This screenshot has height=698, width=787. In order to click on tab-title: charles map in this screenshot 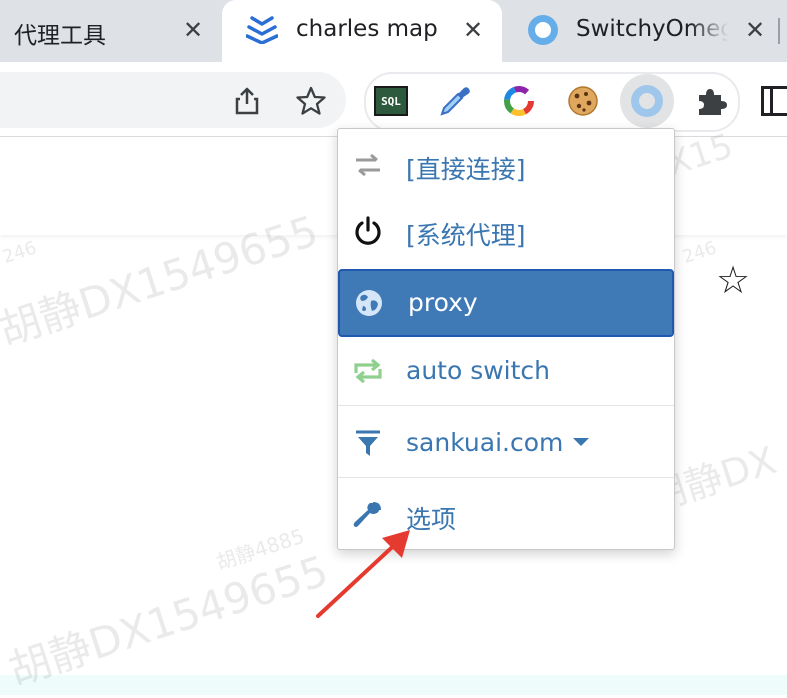, I will do `click(367, 29)`.